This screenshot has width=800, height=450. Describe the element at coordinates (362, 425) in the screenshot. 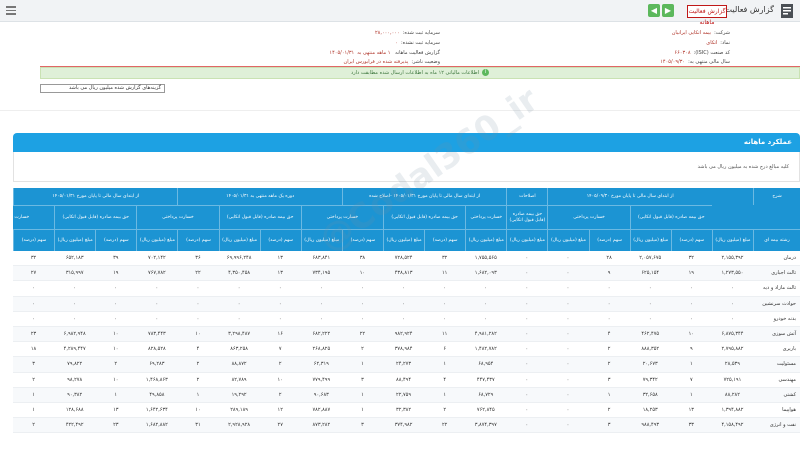

I see `table-cell: ۳` at that location.